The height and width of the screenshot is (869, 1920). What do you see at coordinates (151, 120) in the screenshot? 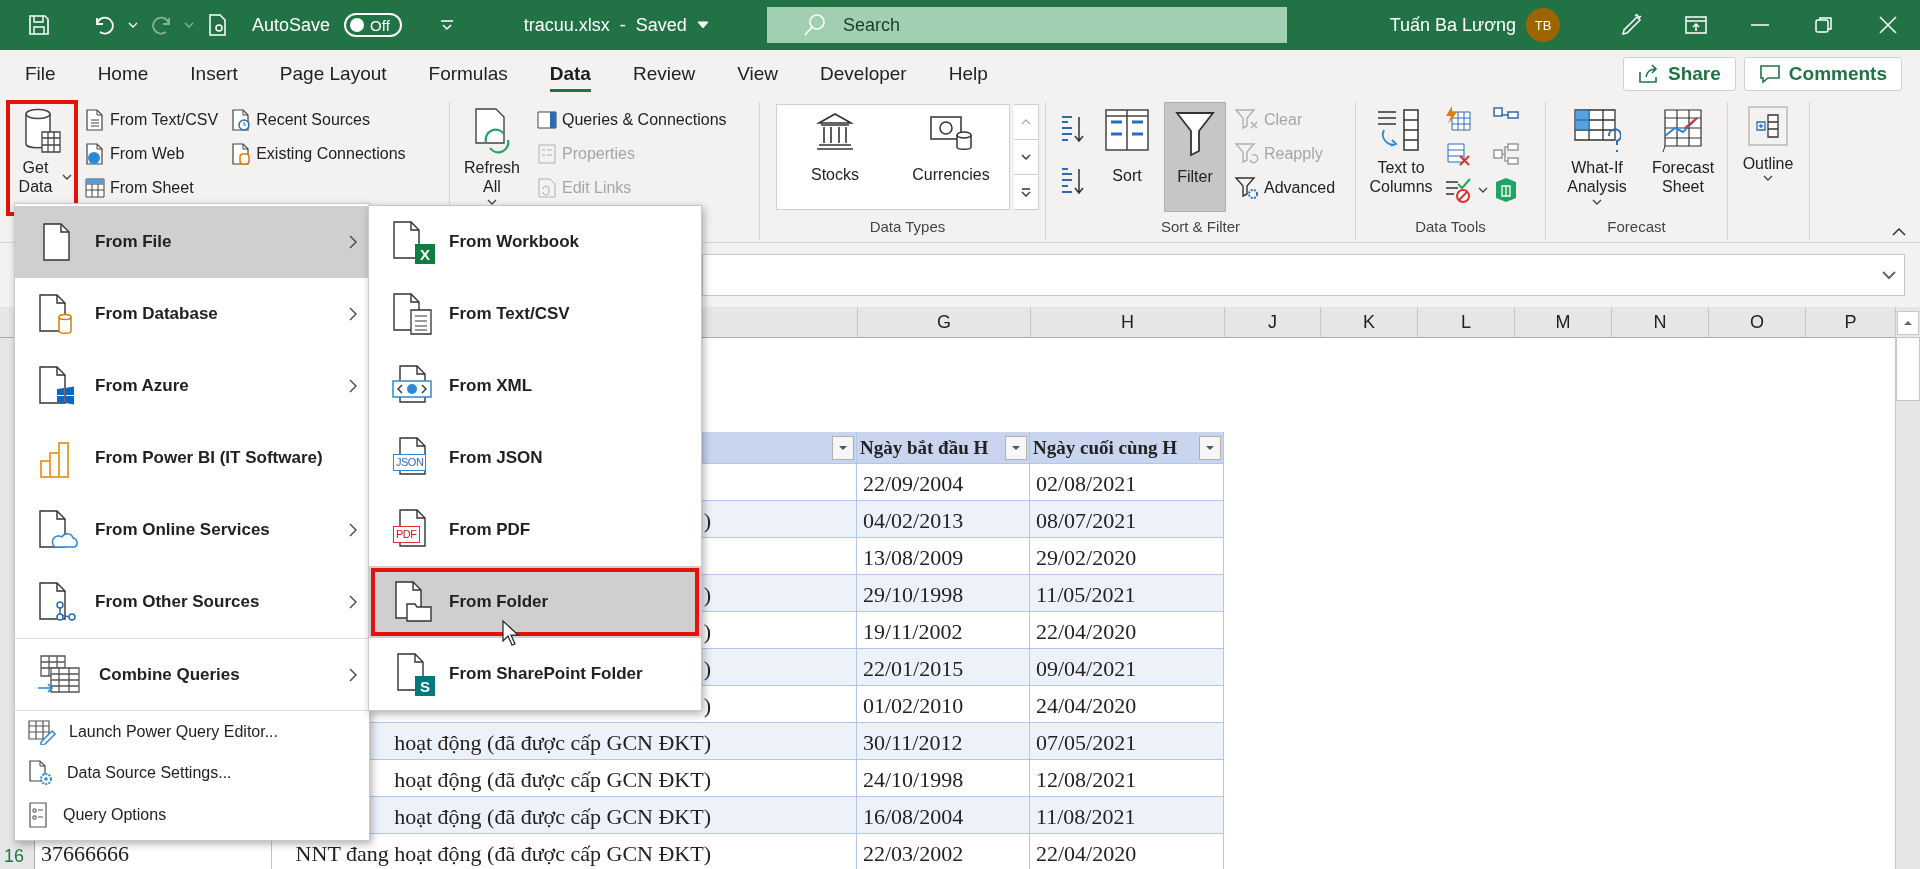
I see `ribbon-command: From Text/CSV` at bounding box center [151, 120].